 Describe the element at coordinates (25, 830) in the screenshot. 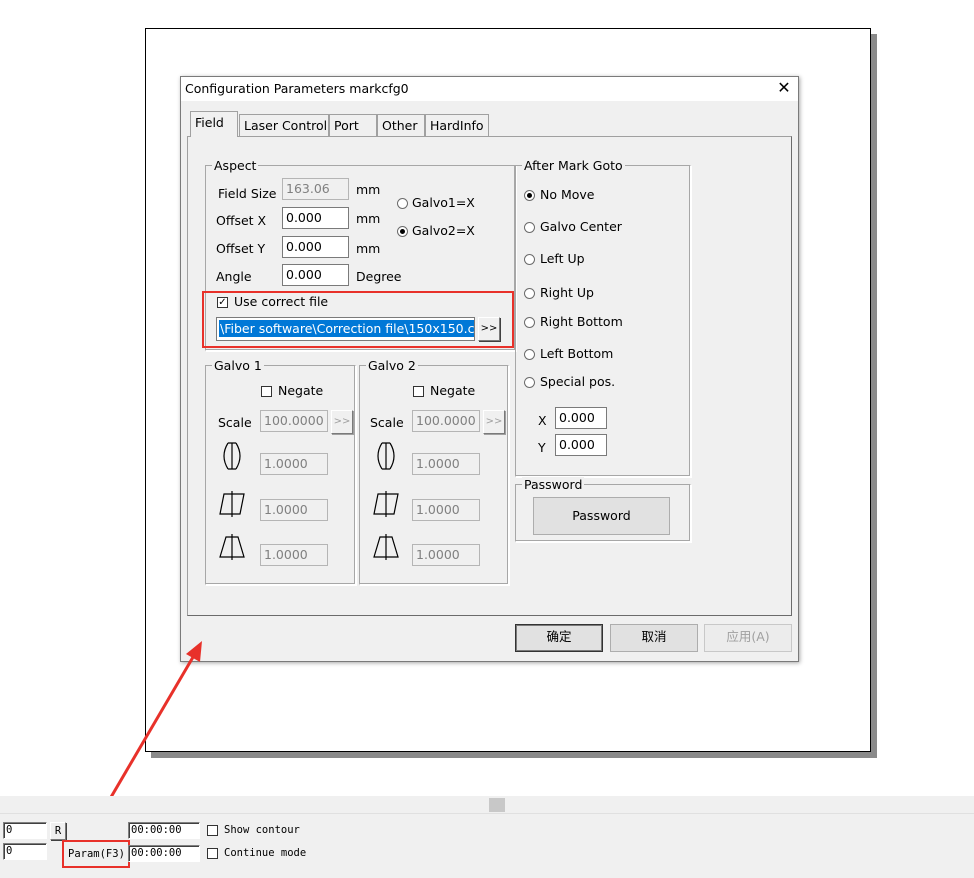

I see `status-field-1: 0` at that location.